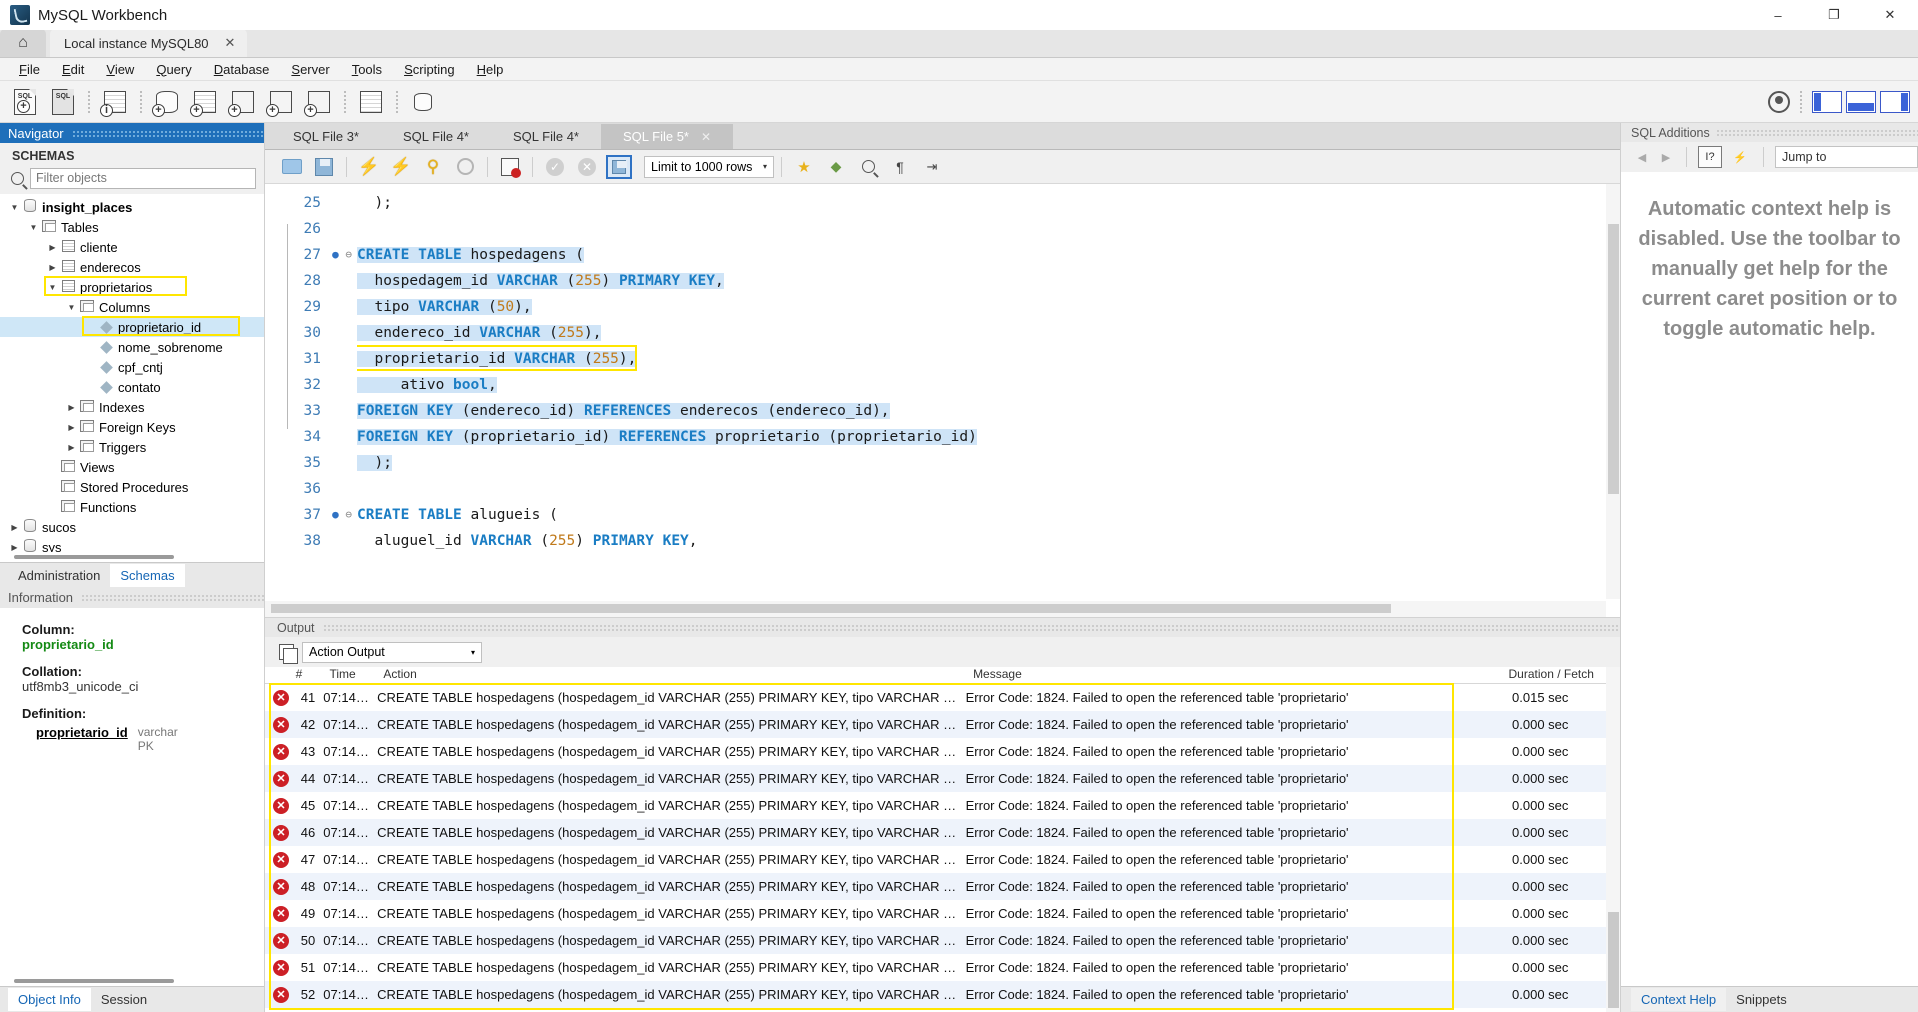 Image resolution: width=1918 pixels, height=1012 pixels. I want to click on server-info-icon: i, so click(115, 102).